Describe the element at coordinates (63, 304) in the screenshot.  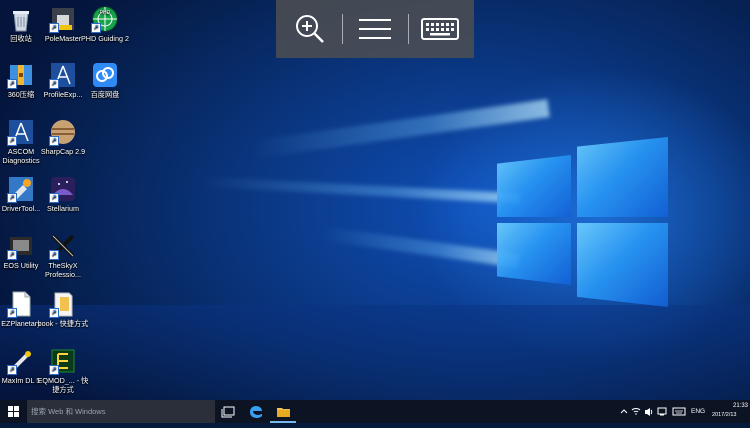
I see `folder-icon: ↗` at that location.